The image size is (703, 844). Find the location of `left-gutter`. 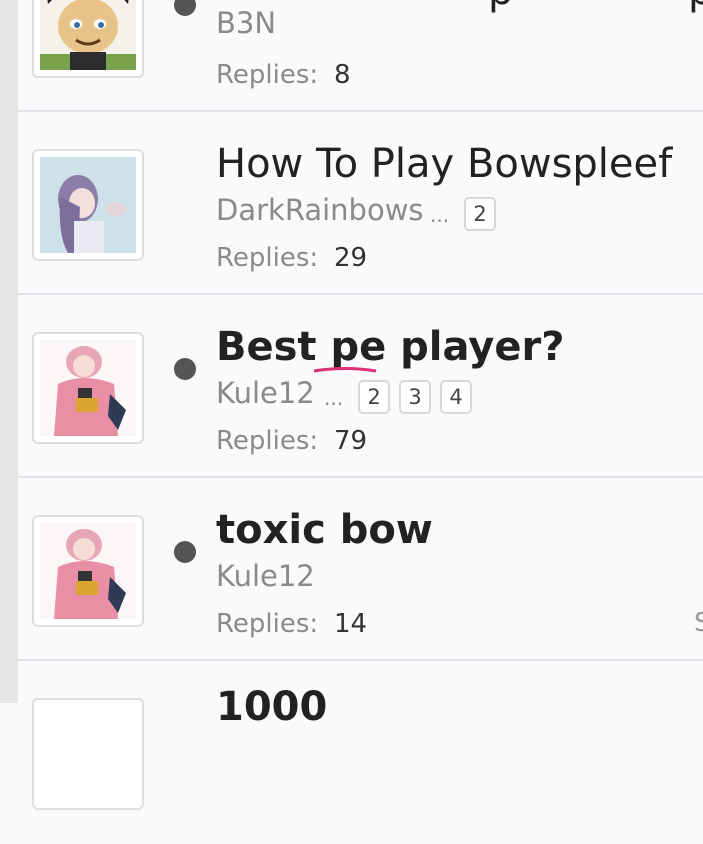

left-gutter is located at coordinates (9, 351).